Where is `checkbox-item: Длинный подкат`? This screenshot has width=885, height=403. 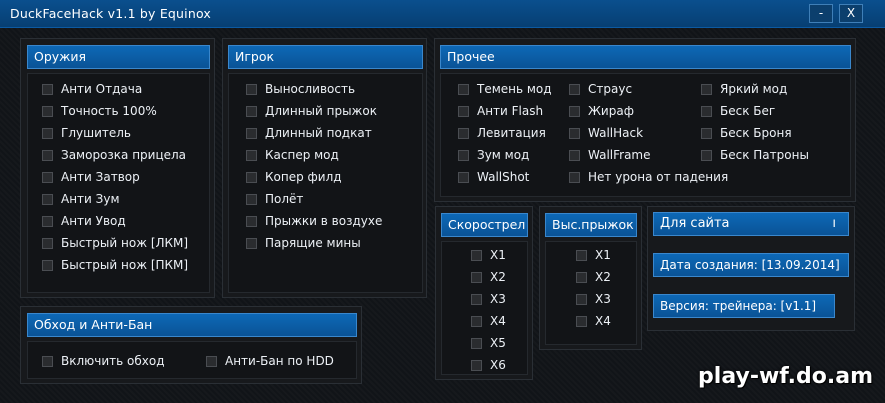 checkbox-item: Длинный подкат is located at coordinates (309, 133).